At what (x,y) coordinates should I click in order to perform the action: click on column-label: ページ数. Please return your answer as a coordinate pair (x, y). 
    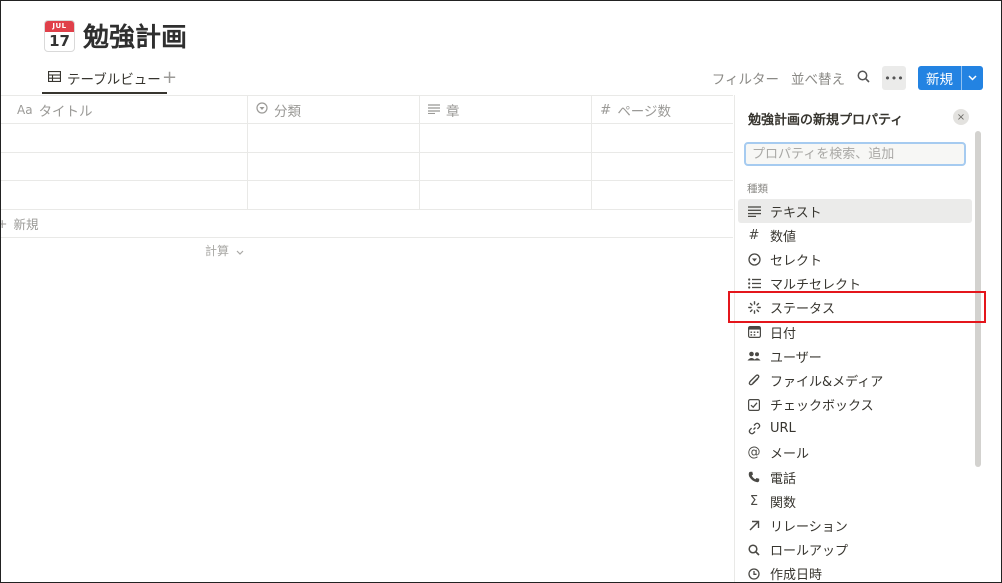
    Looking at the image, I should click on (644, 111).